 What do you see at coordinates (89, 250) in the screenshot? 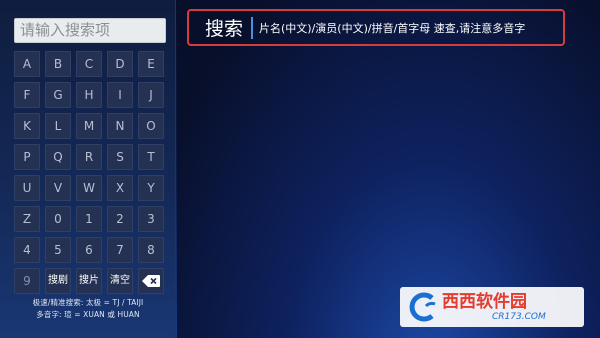
I see `key-6: 6` at bounding box center [89, 250].